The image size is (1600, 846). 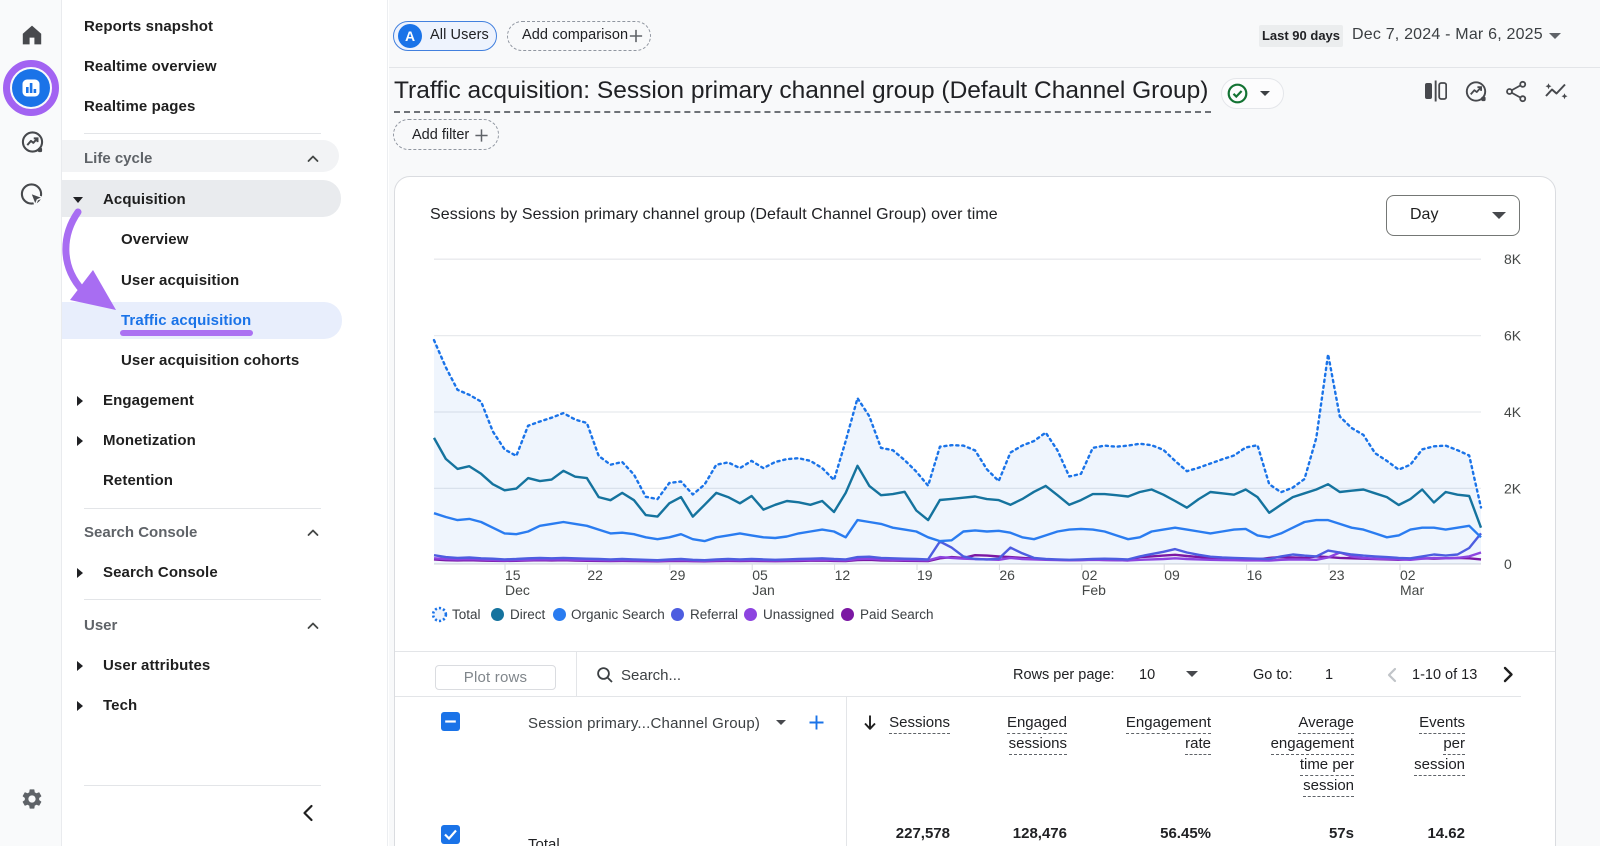 I want to click on svg-text: 09, so click(x=1172, y=575).